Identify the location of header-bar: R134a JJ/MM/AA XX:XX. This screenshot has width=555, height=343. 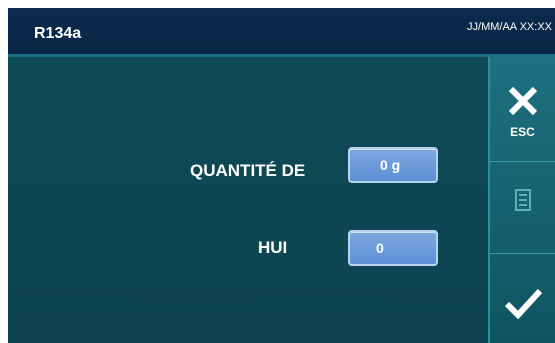
(281, 32).